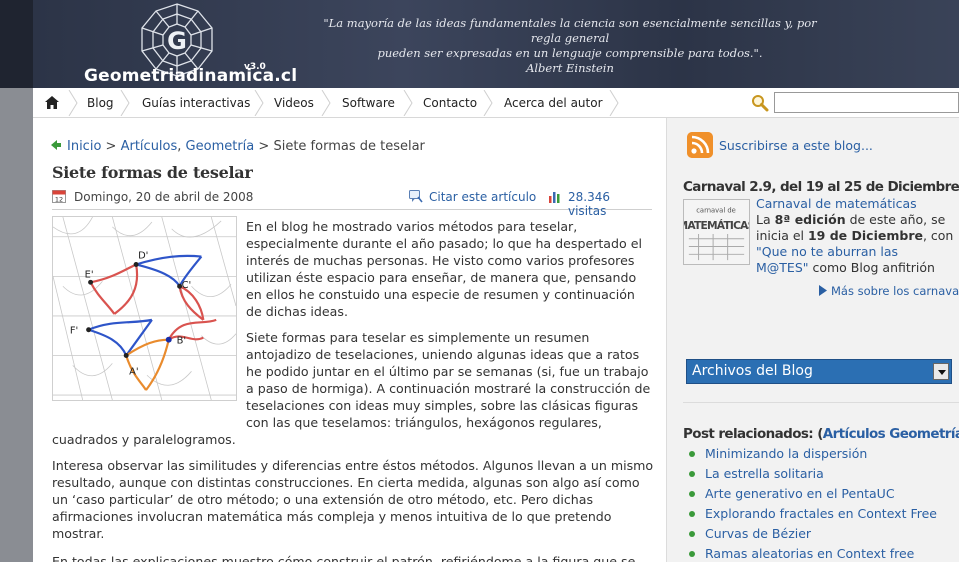  Describe the element at coordinates (143, 256) in the screenshot. I see `figure-label: D'` at that location.